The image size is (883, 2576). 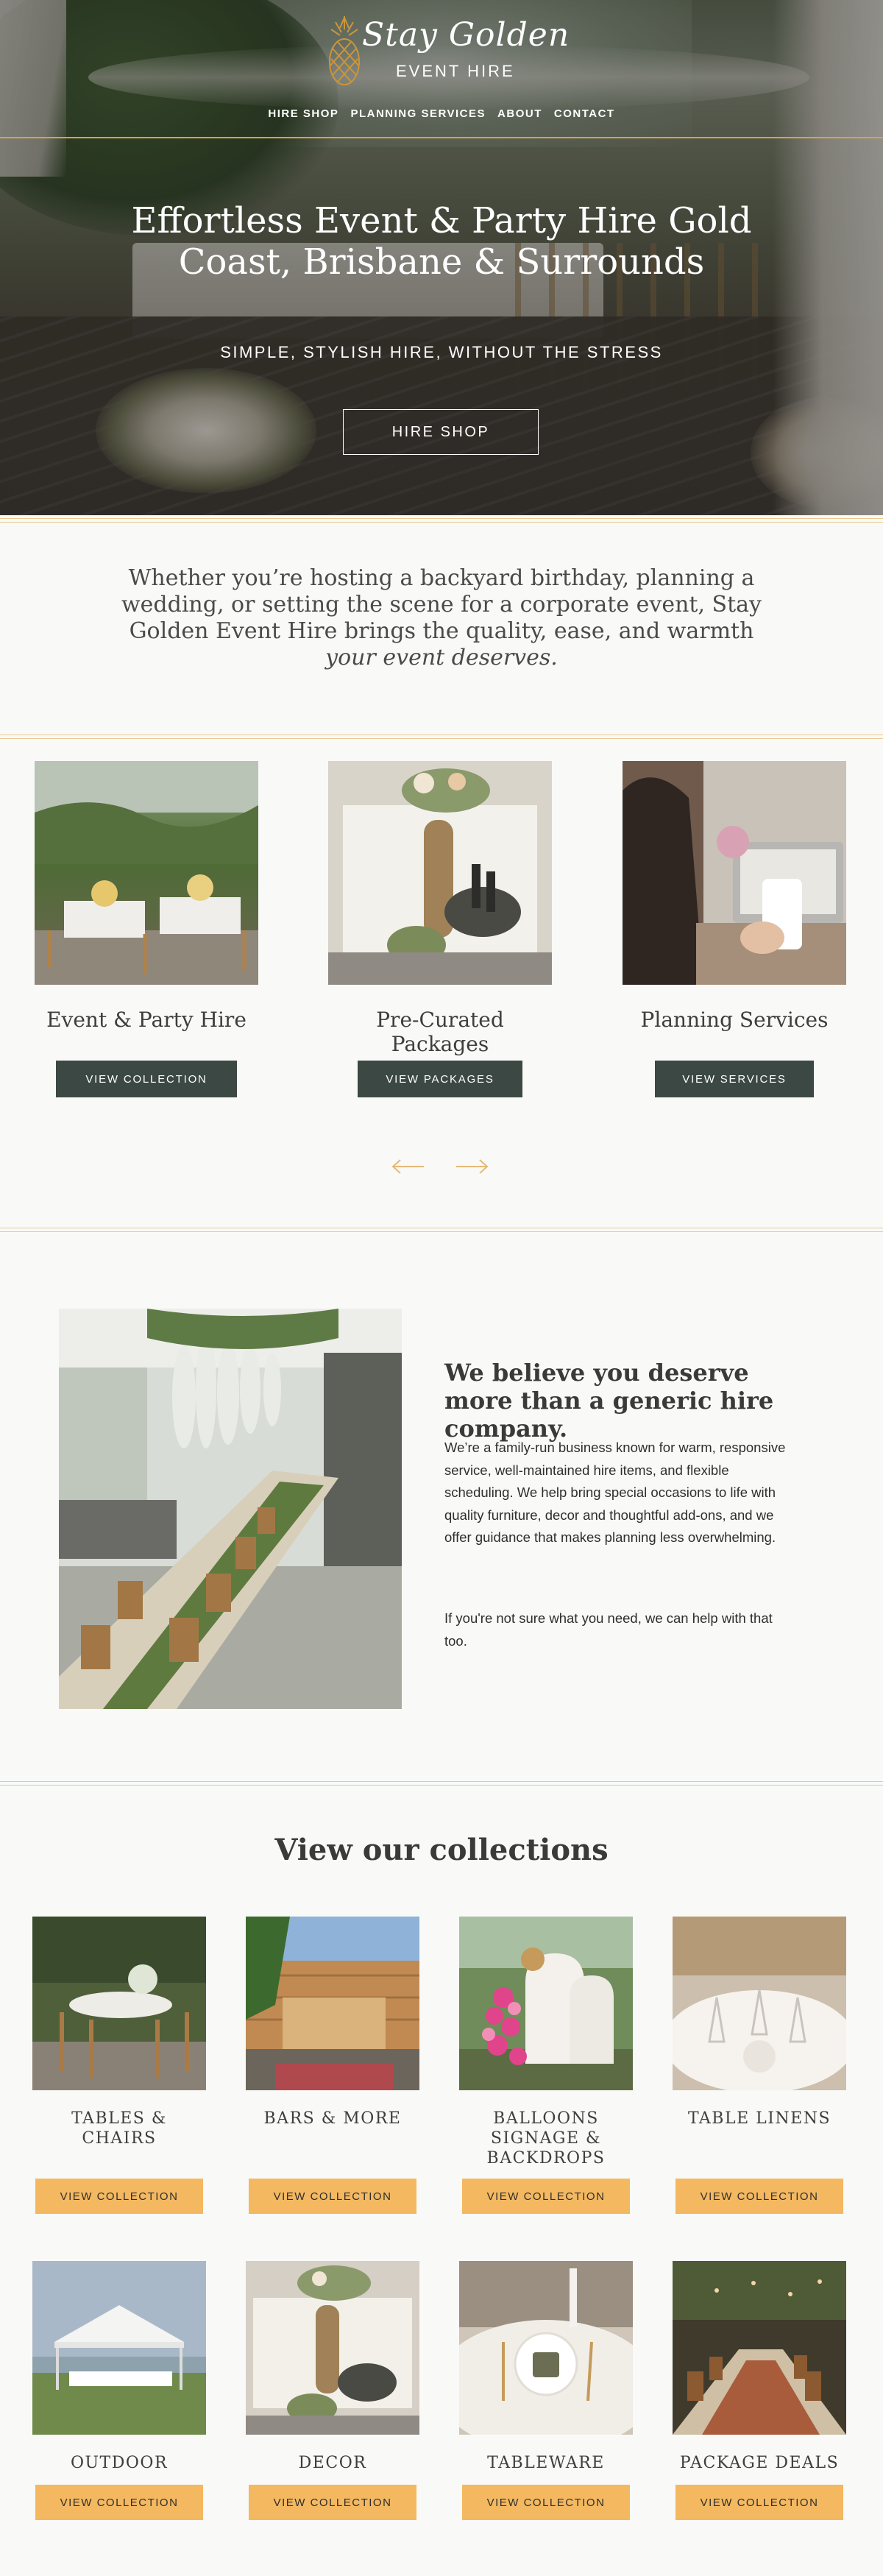 I want to click on package-deals-image, so click(x=759, y=2348).